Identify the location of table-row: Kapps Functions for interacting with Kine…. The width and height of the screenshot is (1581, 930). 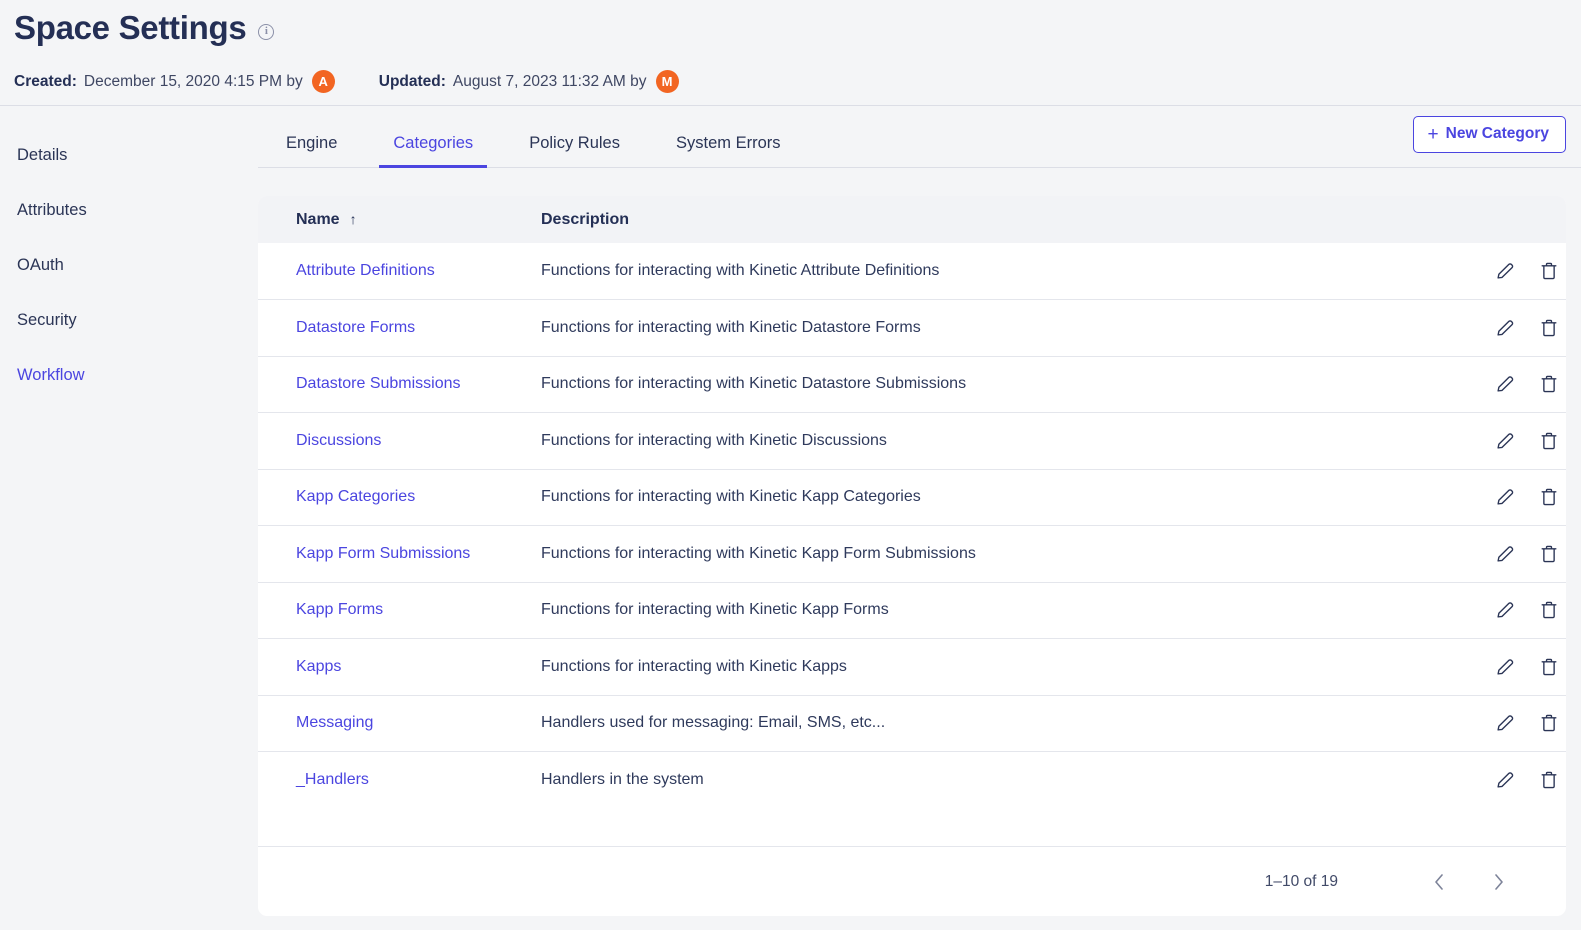
(912, 666).